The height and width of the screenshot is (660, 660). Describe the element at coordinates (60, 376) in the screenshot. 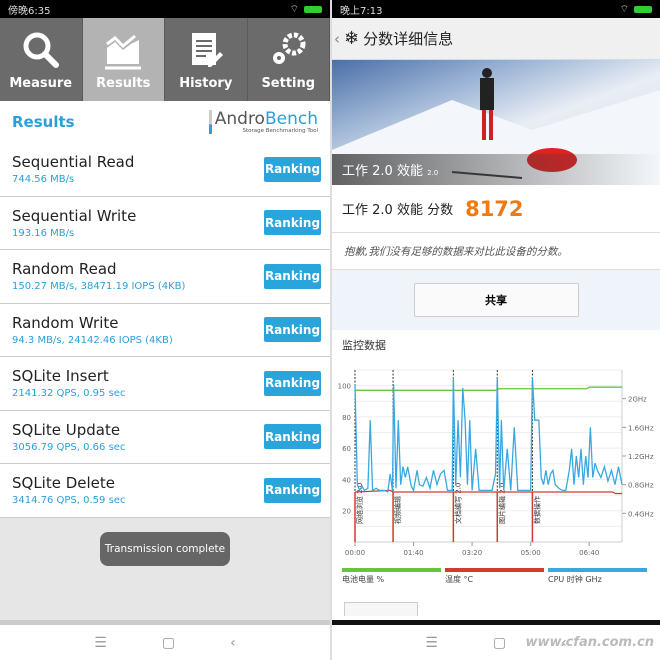

I see `result-name: SQLite Insert` at that location.